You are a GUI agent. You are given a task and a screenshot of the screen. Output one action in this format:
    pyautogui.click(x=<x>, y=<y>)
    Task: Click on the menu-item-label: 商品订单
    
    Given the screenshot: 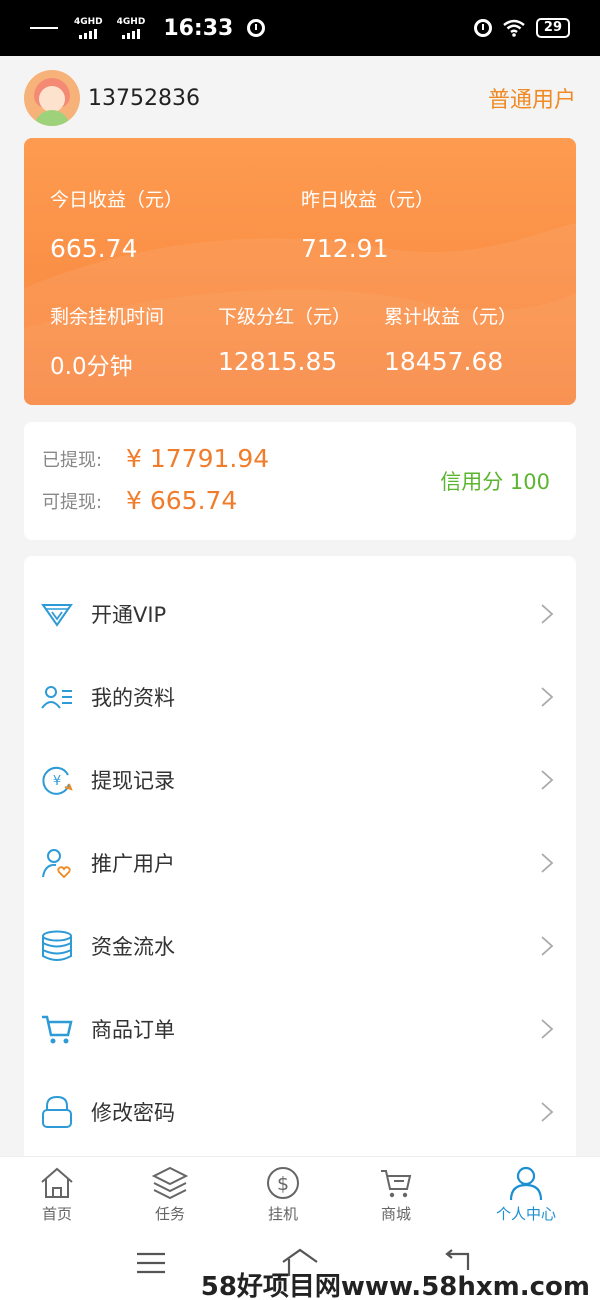 What is the action you would take?
    pyautogui.click(x=133, y=1029)
    